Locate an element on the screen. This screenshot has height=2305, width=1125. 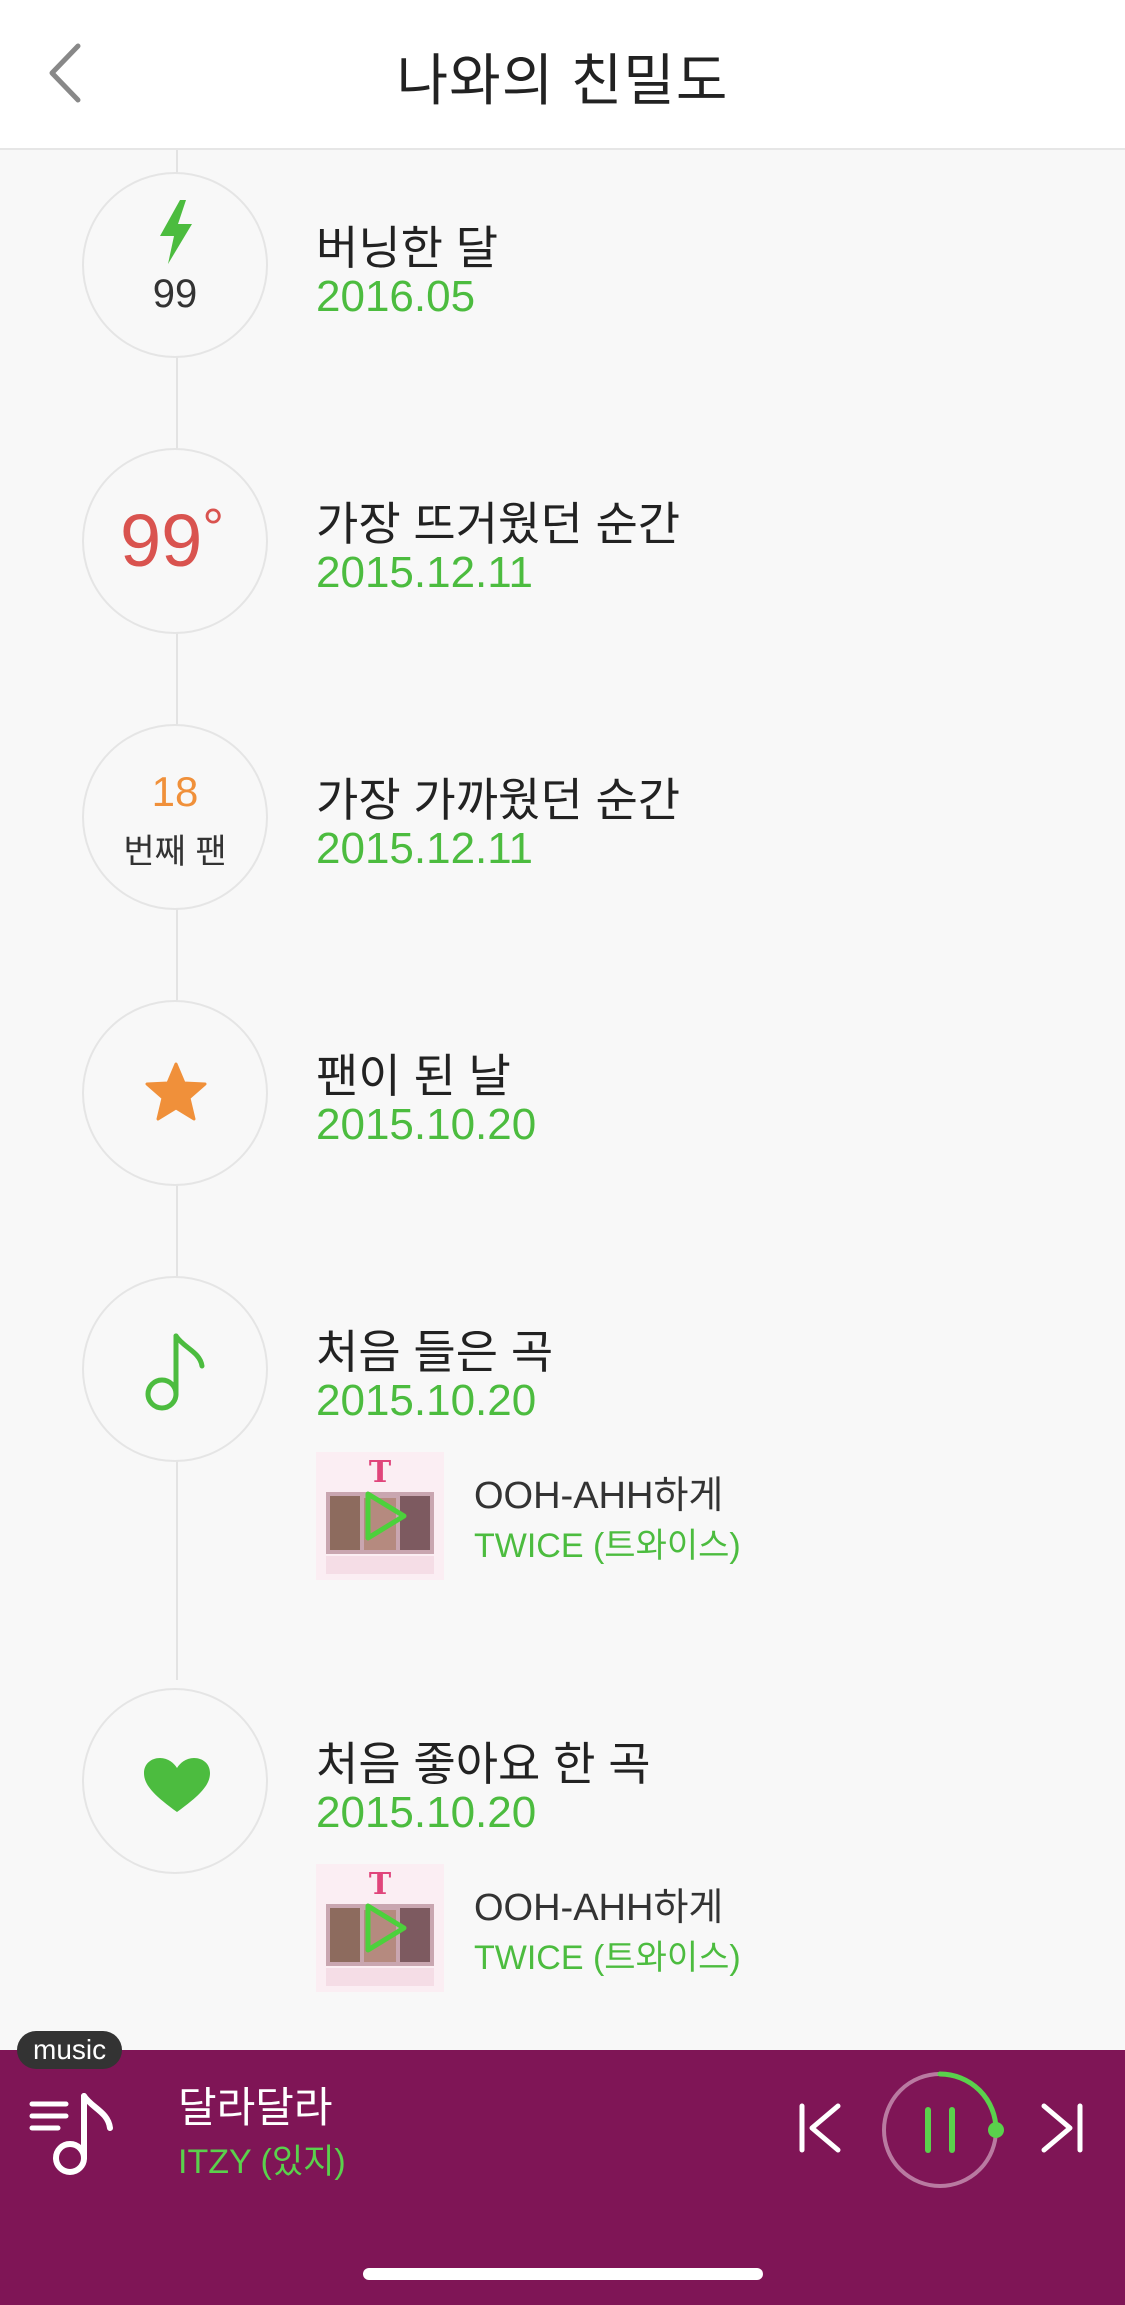
progress-knob is located at coordinates (996, 2130).